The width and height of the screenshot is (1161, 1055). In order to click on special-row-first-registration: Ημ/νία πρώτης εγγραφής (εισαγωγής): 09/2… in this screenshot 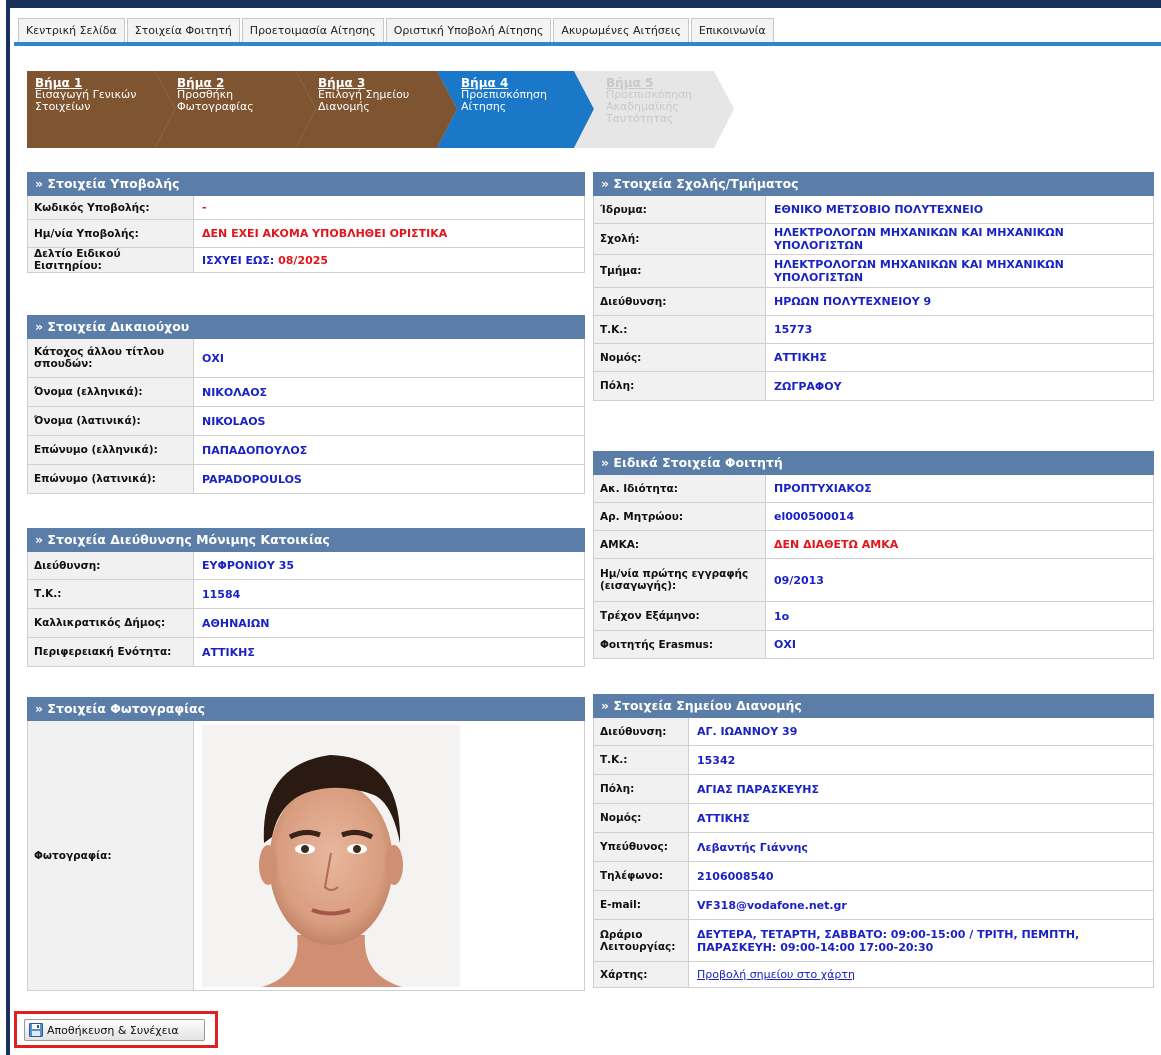, I will do `click(873, 580)`.